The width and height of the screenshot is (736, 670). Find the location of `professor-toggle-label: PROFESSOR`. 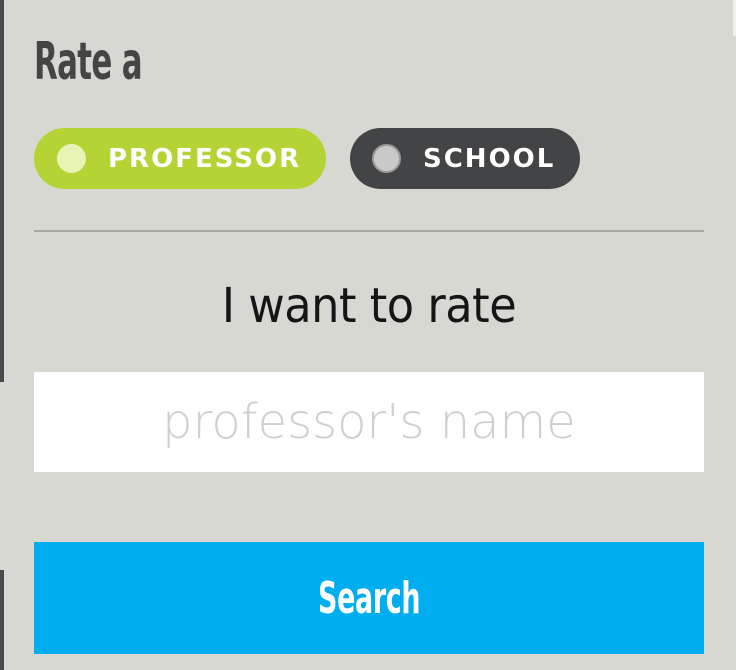

professor-toggle-label: PROFESSOR is located at coordinates (205, 158).